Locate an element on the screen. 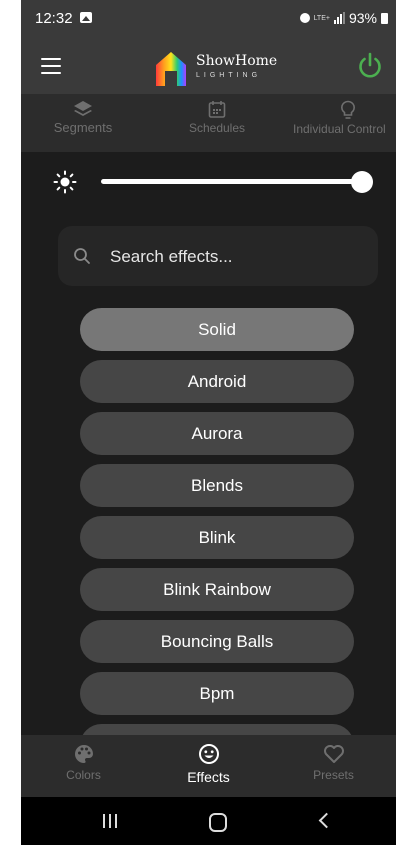 This screenshot has width=396, height=845. status-bar: 12:32 LTE+ 93% is located at coordinates (208, 19).